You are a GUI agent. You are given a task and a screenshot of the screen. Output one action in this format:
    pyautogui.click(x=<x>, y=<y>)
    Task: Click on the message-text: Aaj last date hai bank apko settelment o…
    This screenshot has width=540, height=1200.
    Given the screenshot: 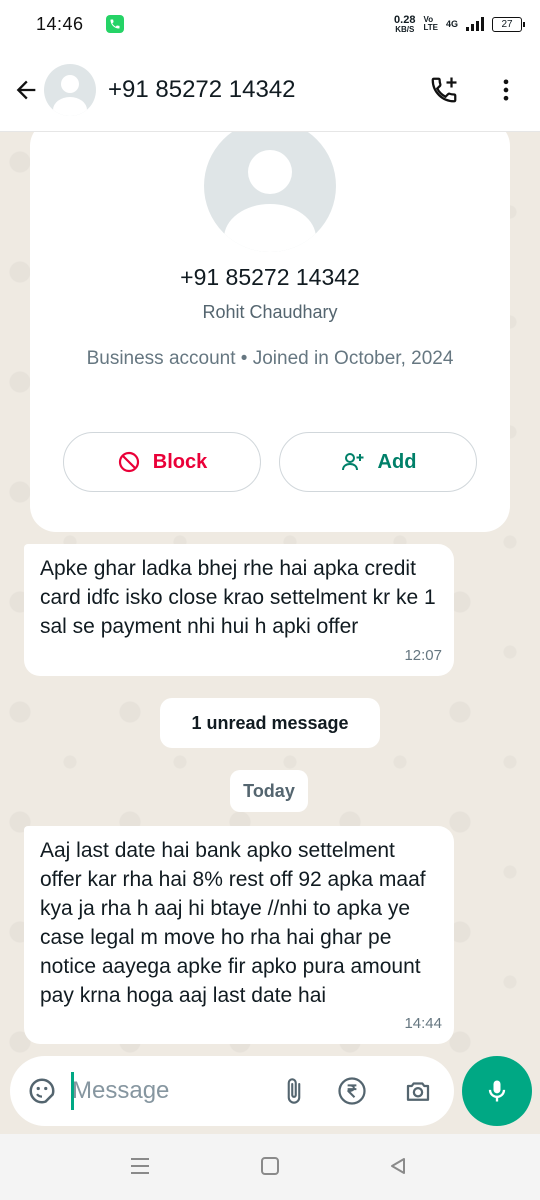 What is the action you would take?
    pyautogui.click(x=233, y=923)
    